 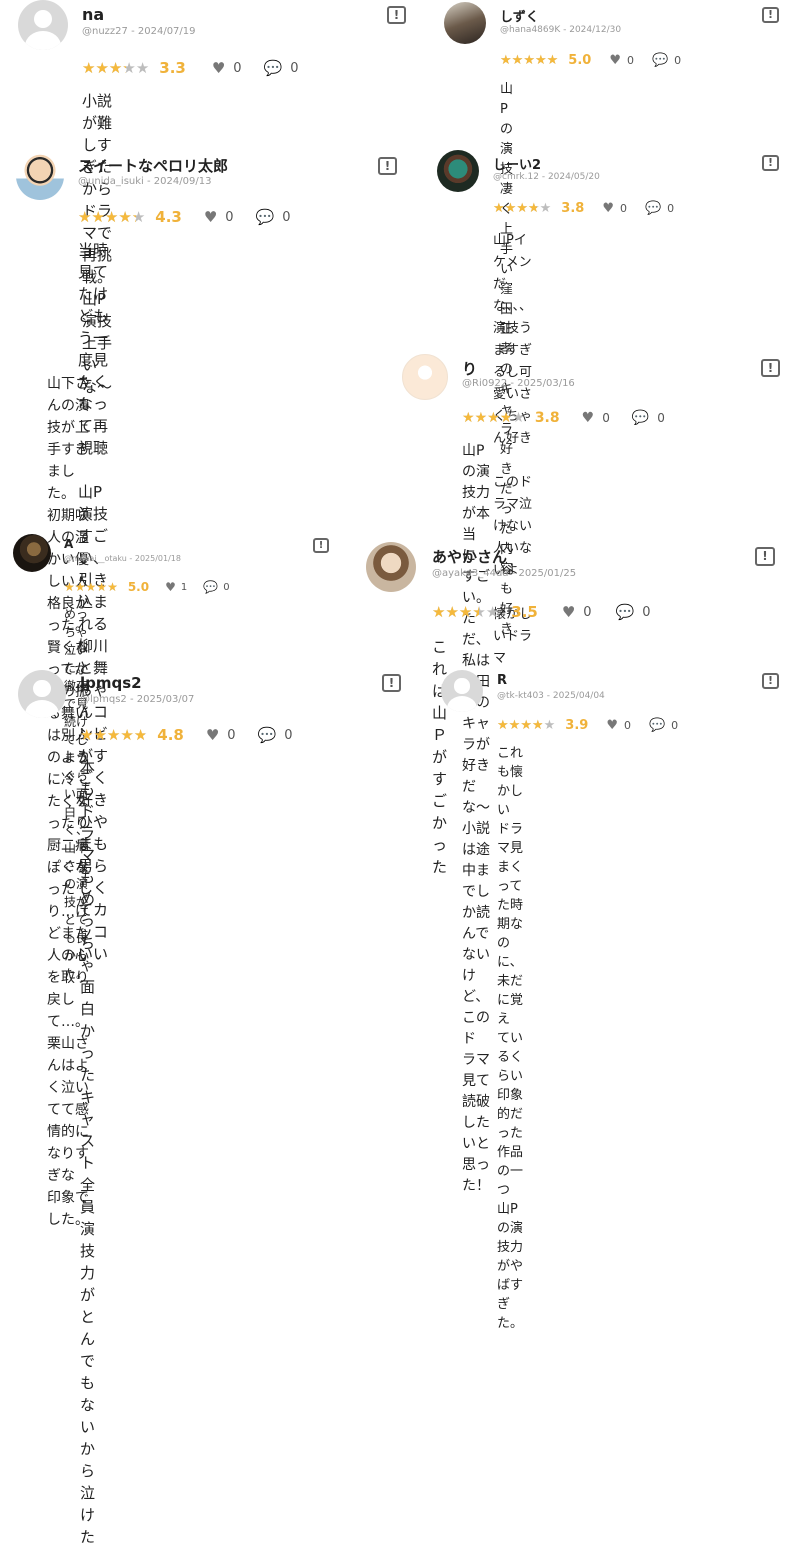 What do you see at coordinates (517, 163) in the screenshot?
I see `user-name: しーい2` at bounding box center [517, 163].